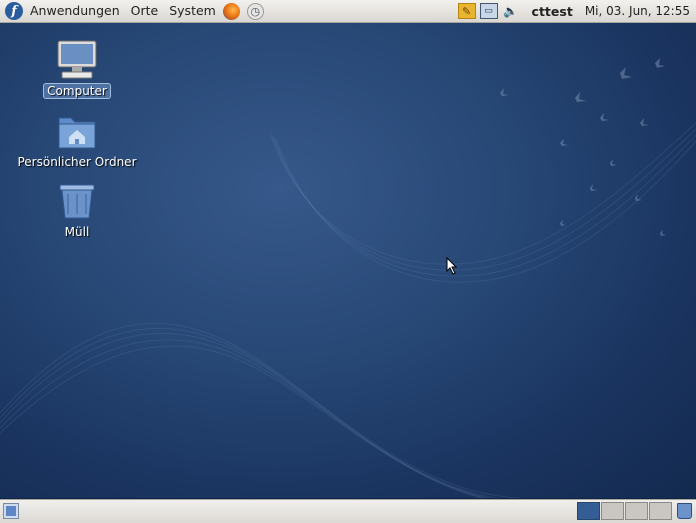 Image resolution: width=696 pixels, height=523 pixels. I want to click on mouse-cursor-icon, so click(452, 266).